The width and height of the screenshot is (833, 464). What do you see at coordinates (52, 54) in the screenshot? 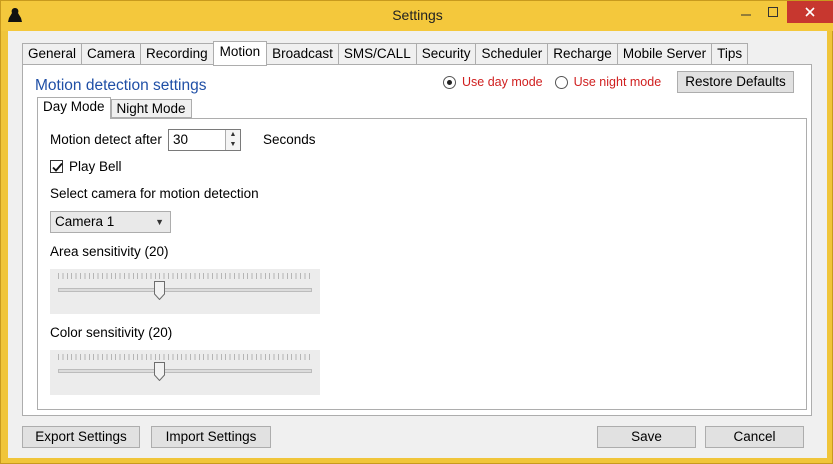
I see `tab-general: General` at bounding box center [52, 54].